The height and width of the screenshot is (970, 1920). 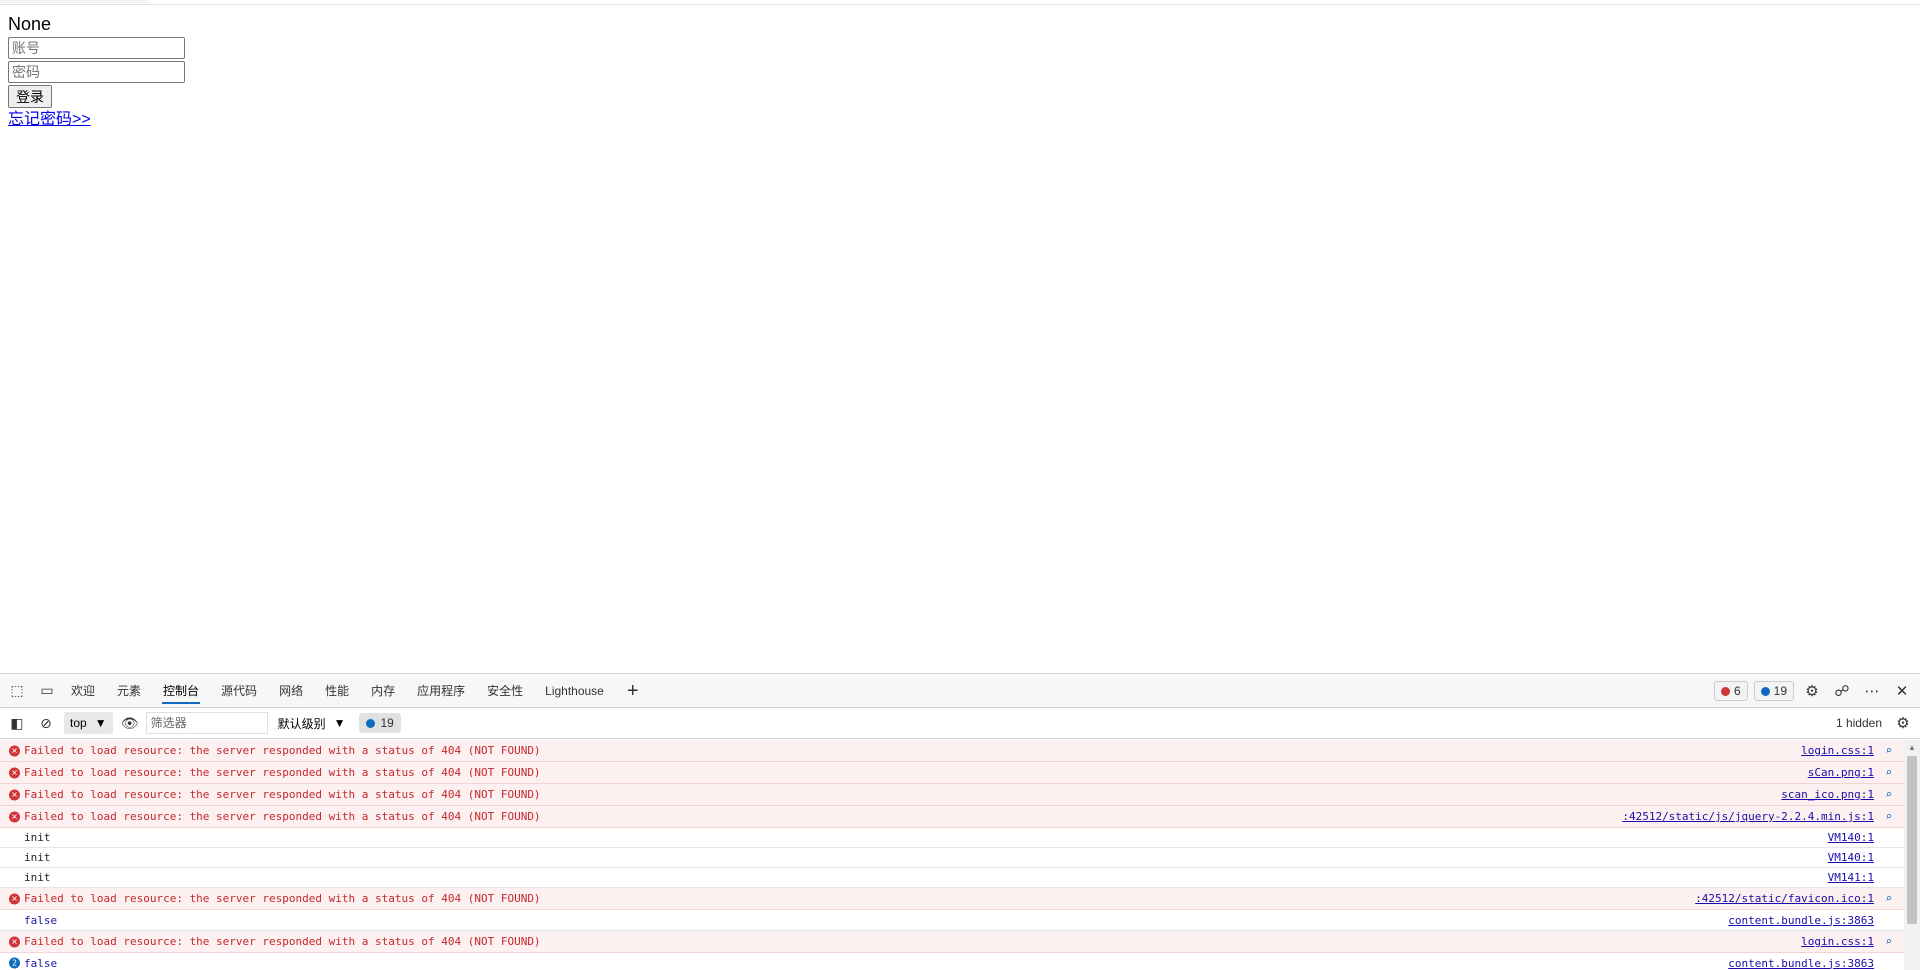 I want to click on login-button: 登录, so click(x=30, y=96).